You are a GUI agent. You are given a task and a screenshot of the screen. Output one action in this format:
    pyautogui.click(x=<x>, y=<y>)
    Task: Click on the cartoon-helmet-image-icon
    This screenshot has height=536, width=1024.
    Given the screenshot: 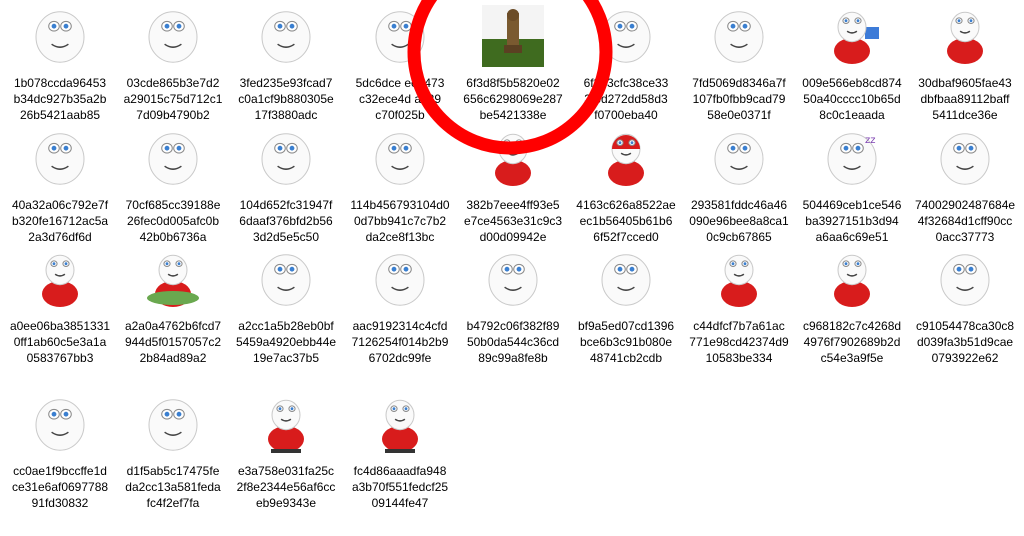 What is the action you would take?
    pyautogui.click(x=626, y=158)
    